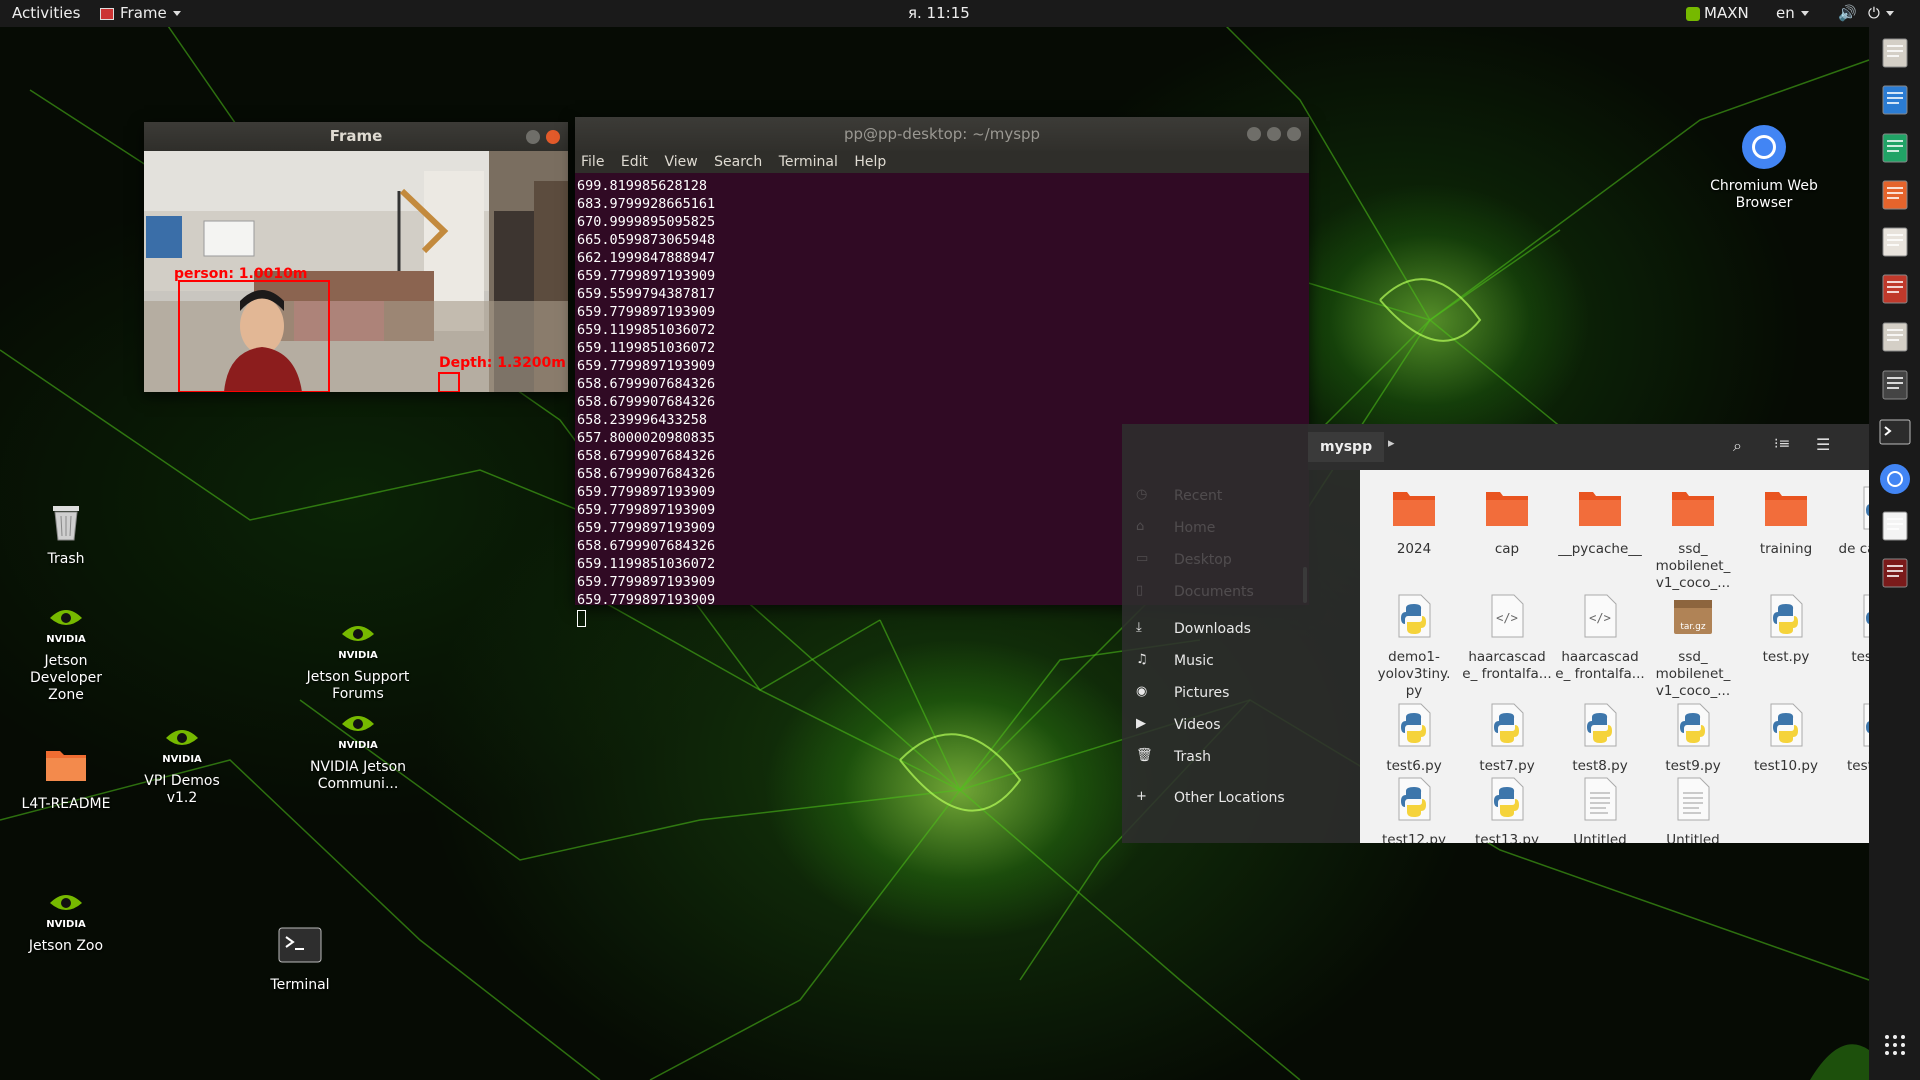 The image size is (1920, 1080). Describe the element at coordinates (1241, 496) in the screenshot. I see `sidebar-item-recent: ◷ Recent` at that location.